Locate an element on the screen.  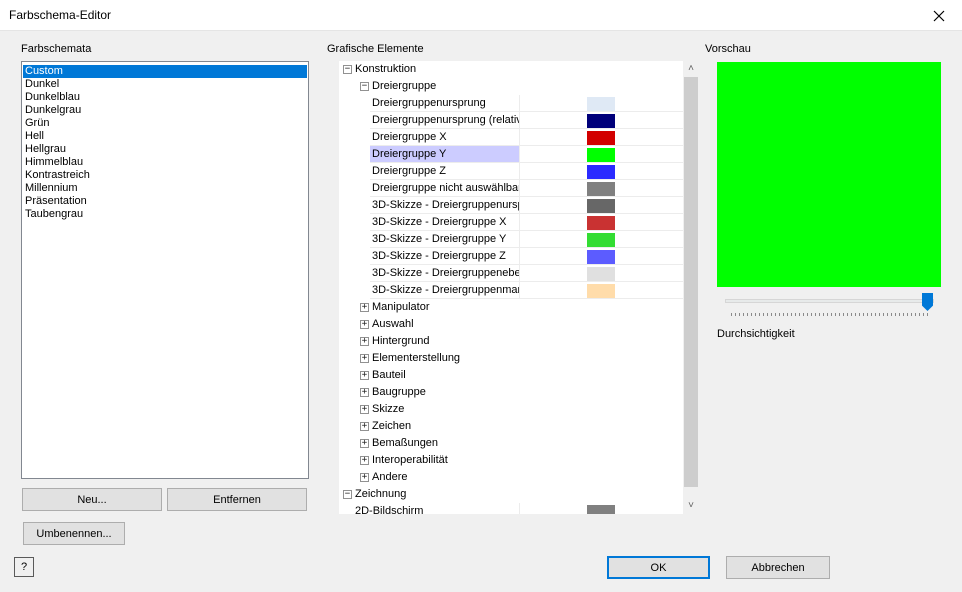
tree-node-group: + Bauteil is located at coordinates (511, 375).